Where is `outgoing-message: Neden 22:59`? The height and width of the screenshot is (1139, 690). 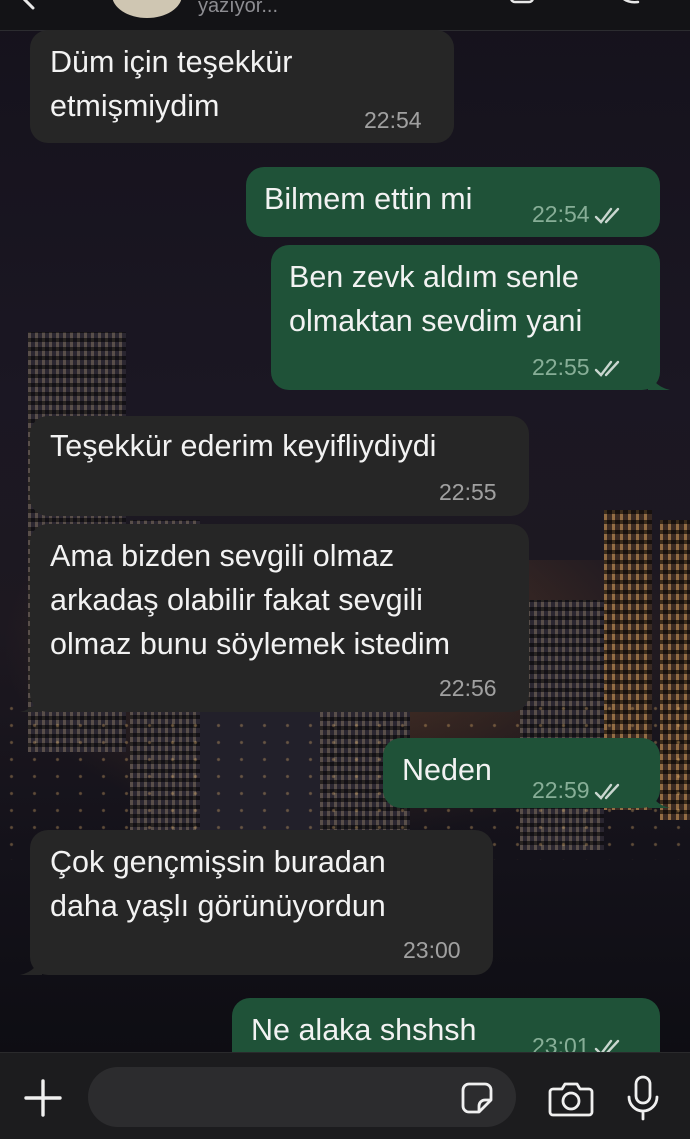 outgoing-message: Neden 22:59 is located at coordinates (526, 773).